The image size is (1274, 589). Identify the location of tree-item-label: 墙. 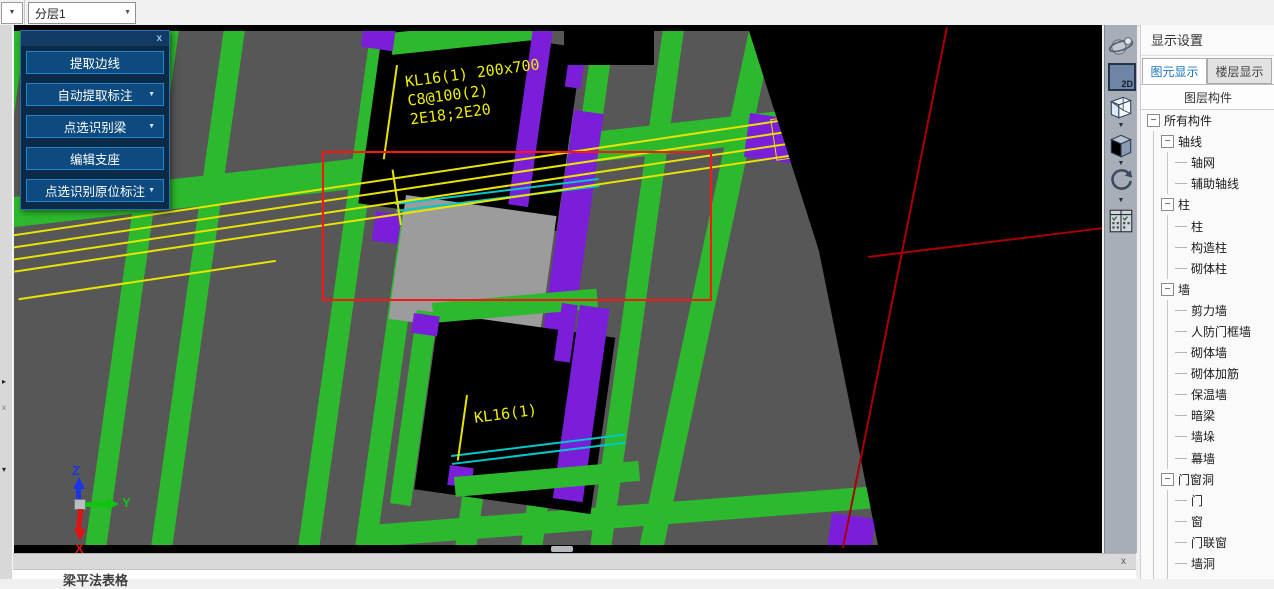
(1184, 289).